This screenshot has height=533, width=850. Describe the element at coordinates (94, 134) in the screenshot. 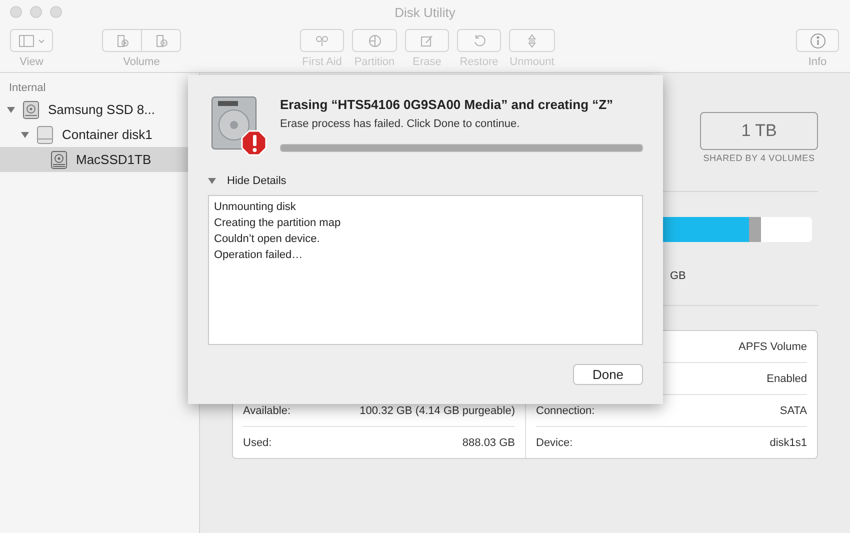

I see `sidebar-item: Container disk1` at that location.